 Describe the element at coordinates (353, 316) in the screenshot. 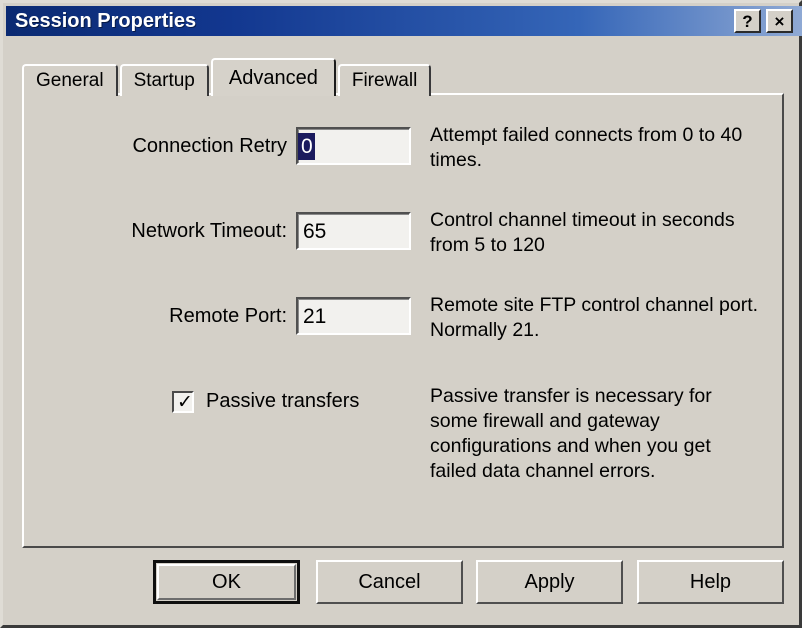

I see `remote-port-input: 21` at that location.